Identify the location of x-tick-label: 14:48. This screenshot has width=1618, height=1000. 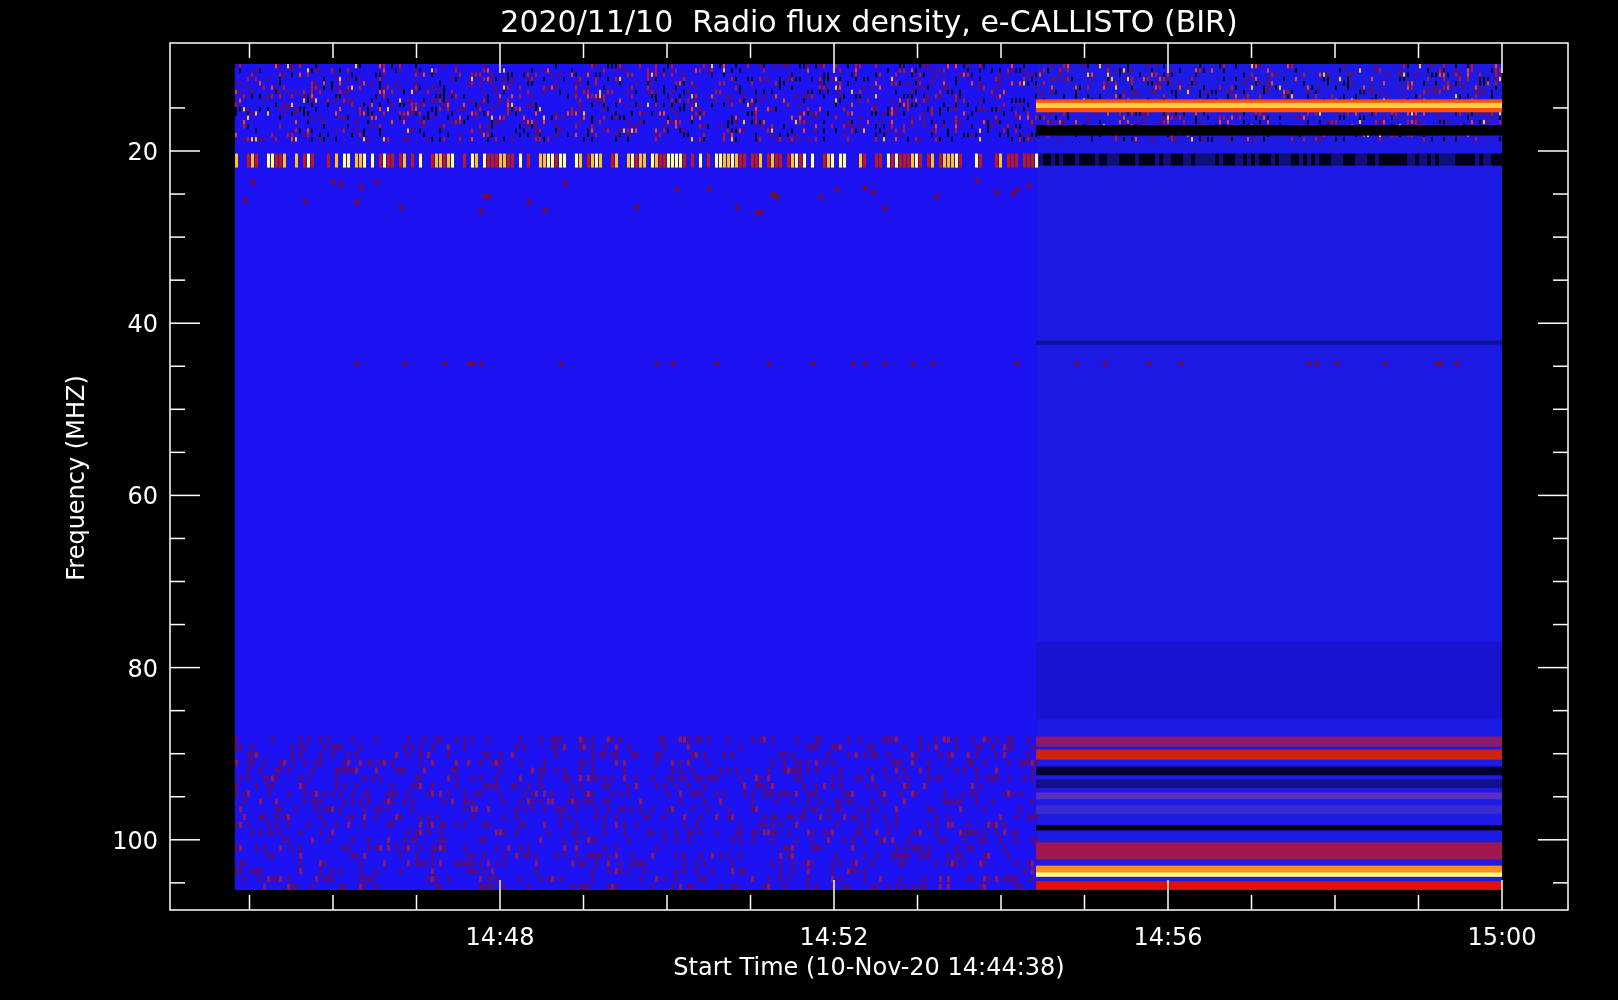
(500, 937).